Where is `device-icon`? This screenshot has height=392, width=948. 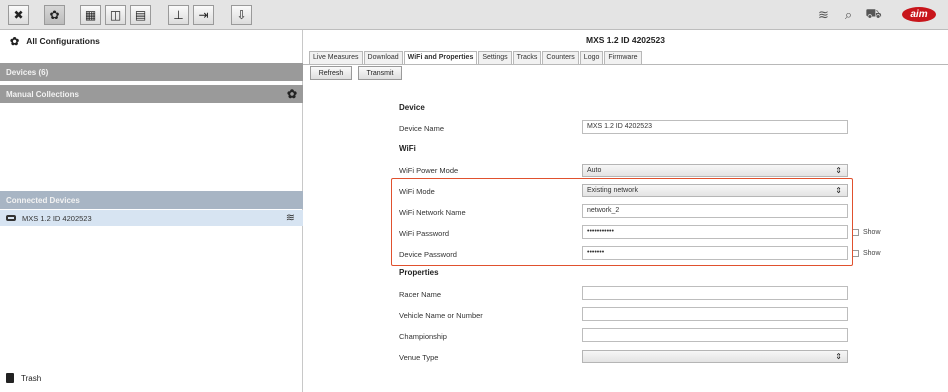 device-icon is located at coordinates (11, 218).